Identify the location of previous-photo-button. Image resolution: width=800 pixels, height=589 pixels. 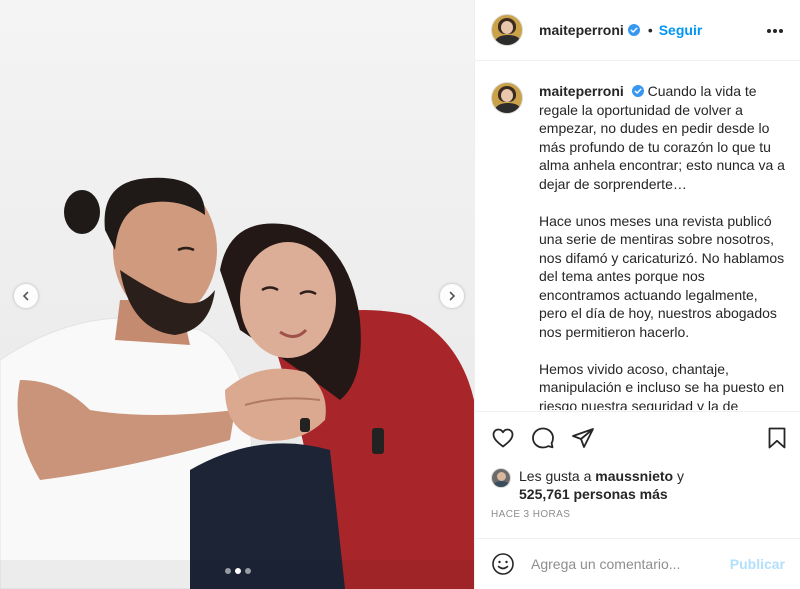
(26, 296).